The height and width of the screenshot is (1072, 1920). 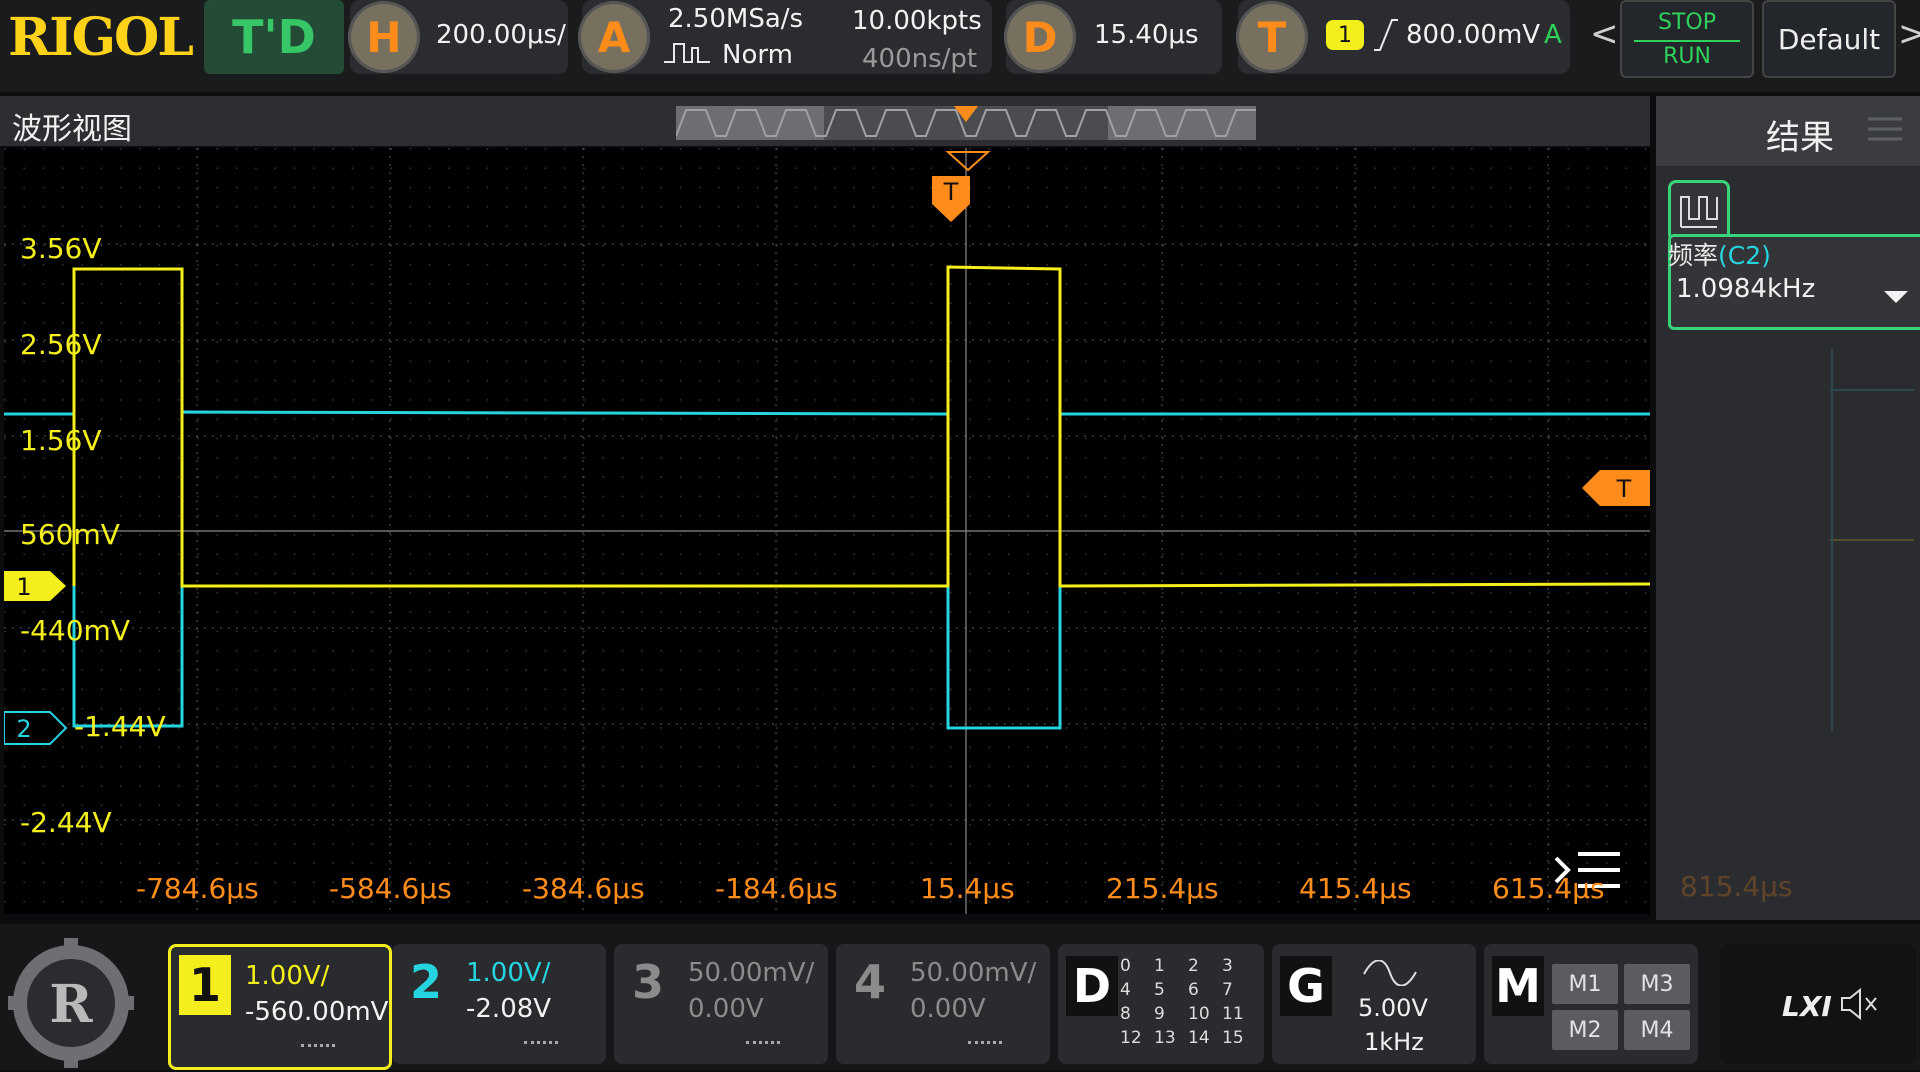 I want to click on generator-panel: G 5.00V 1kHz, so click(x=1374, y=1004).